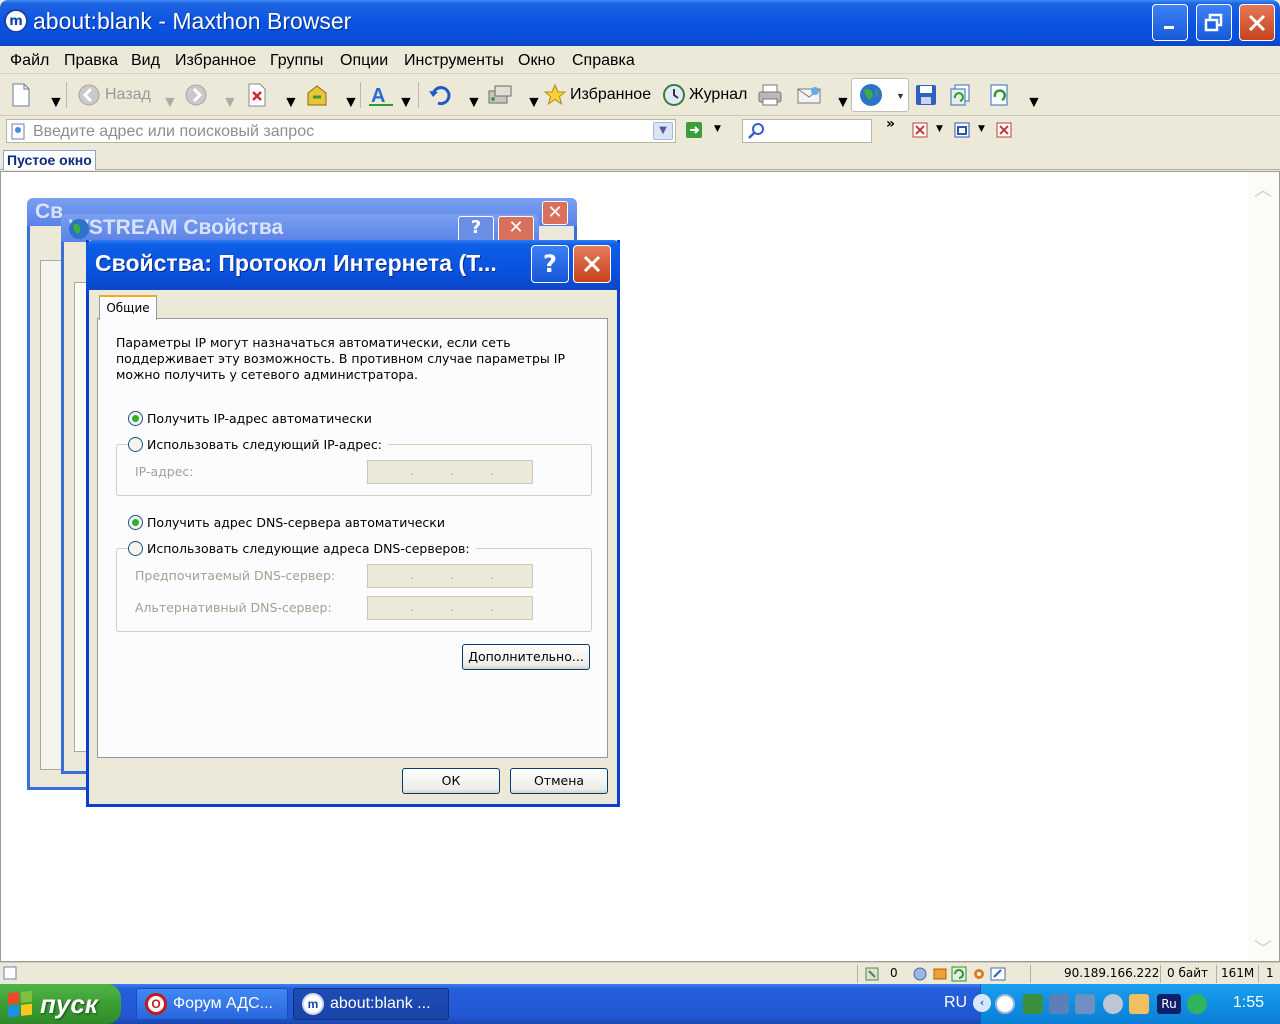 This screenshot has width=1280, height=1024. Describe the element at coordinates (145, 61) in the screenshot. I see `menu-view: Вид` at that location.